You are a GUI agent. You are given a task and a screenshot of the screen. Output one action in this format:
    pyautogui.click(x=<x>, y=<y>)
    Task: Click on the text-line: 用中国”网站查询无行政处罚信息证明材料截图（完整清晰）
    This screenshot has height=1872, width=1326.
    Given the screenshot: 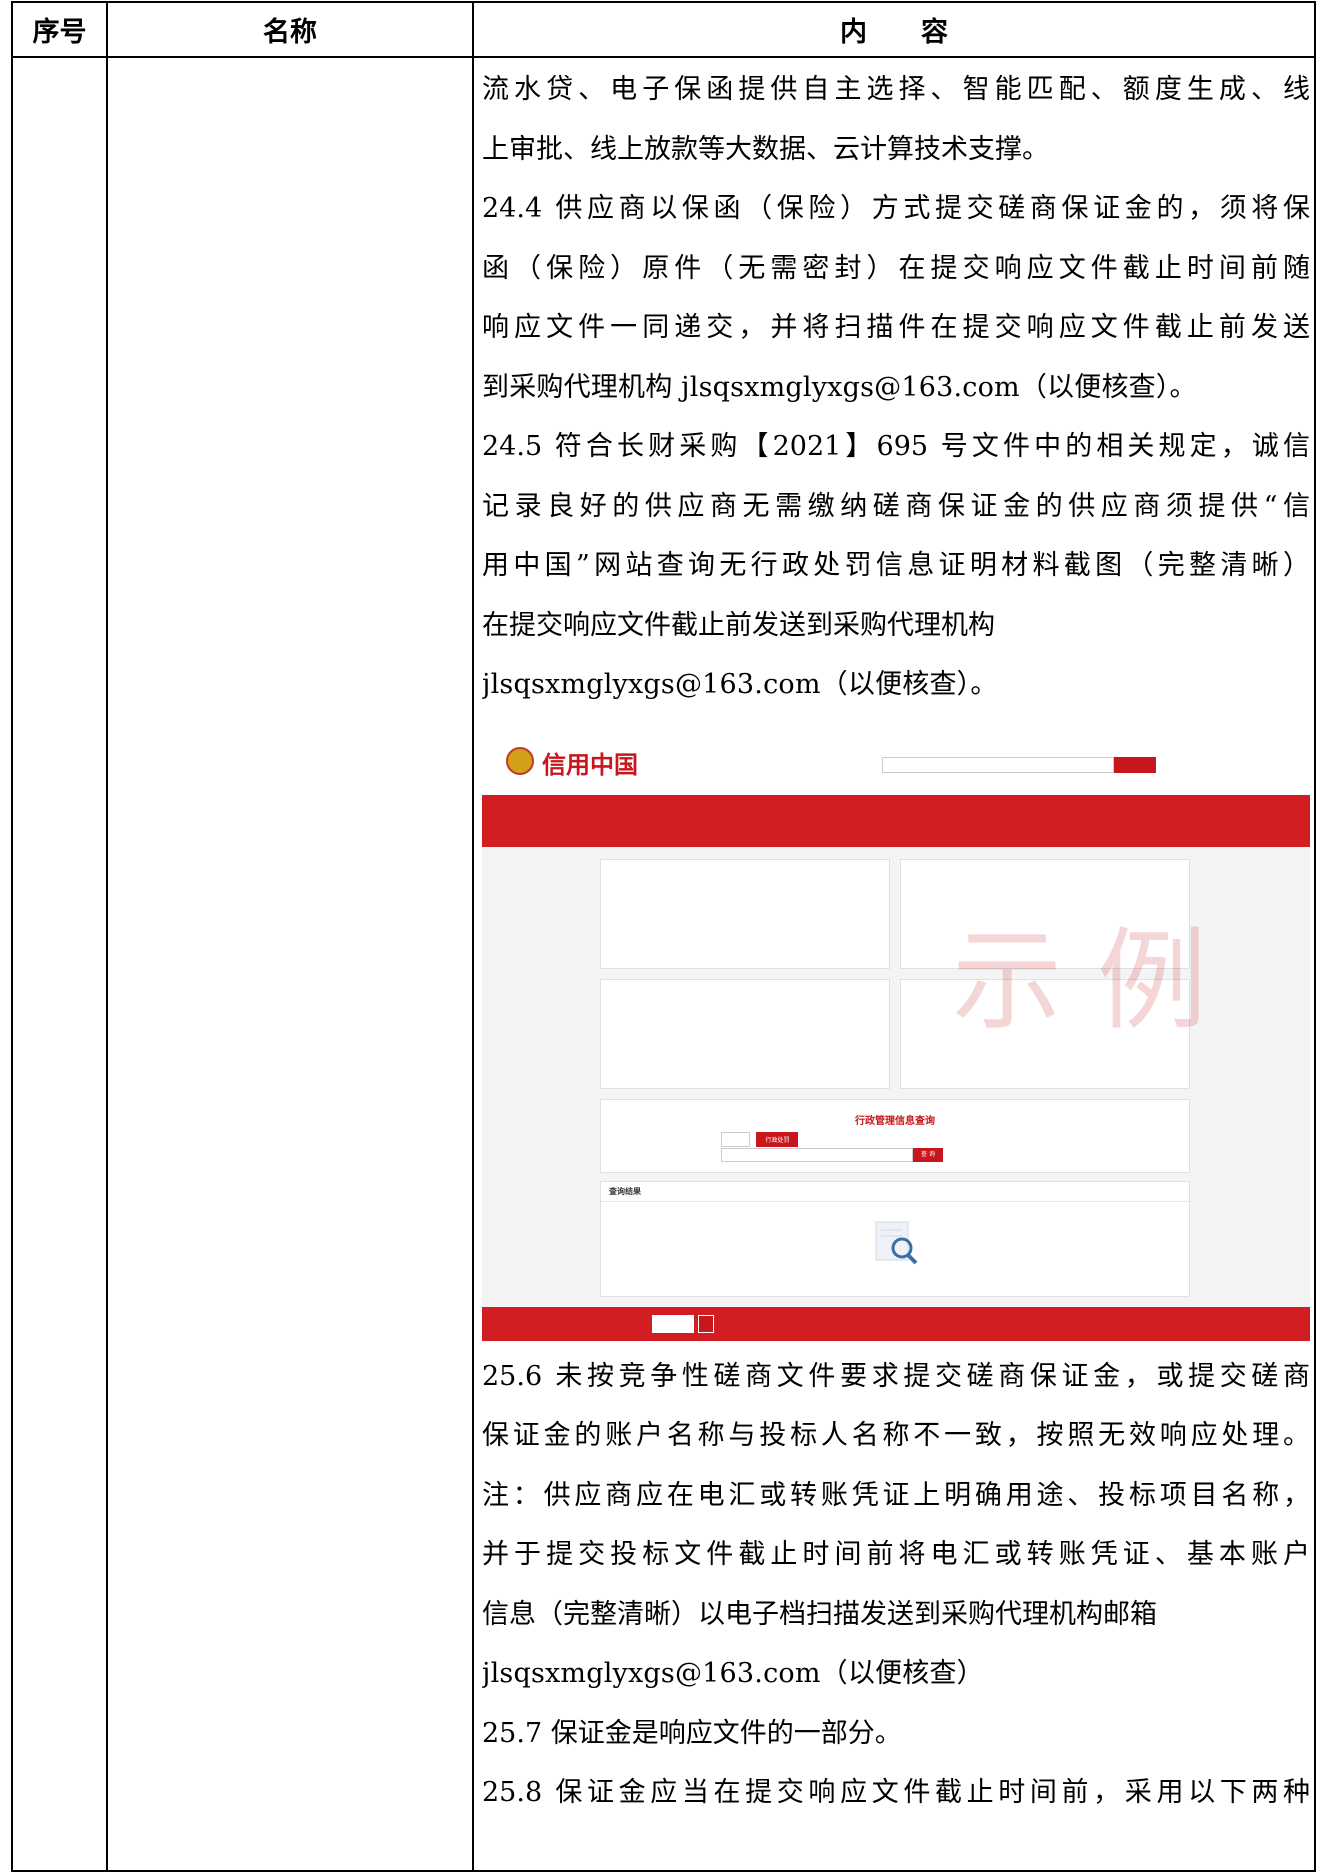 What is the action you would take?
    pyautogui.click(x=896, y=565)
    